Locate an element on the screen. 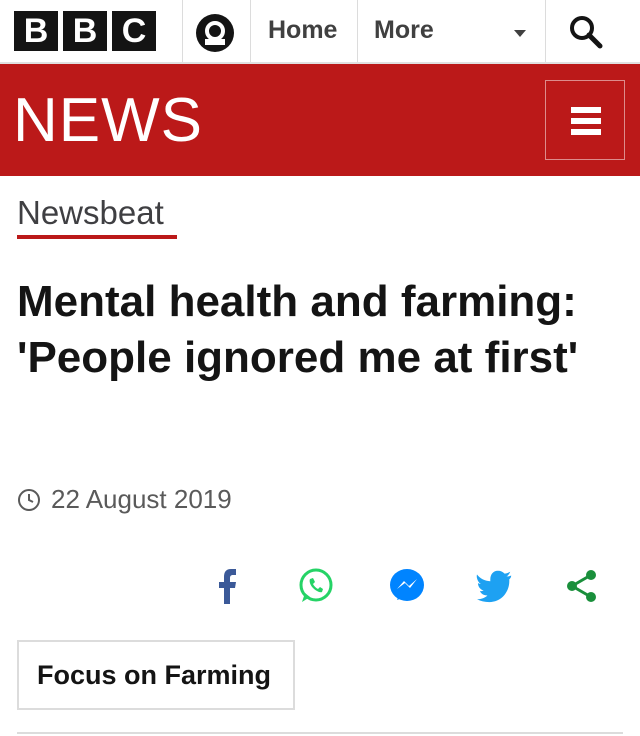 The image size is (640, 736). topic-tag-label: Focus on Farming is located at coordinates (154, 675).